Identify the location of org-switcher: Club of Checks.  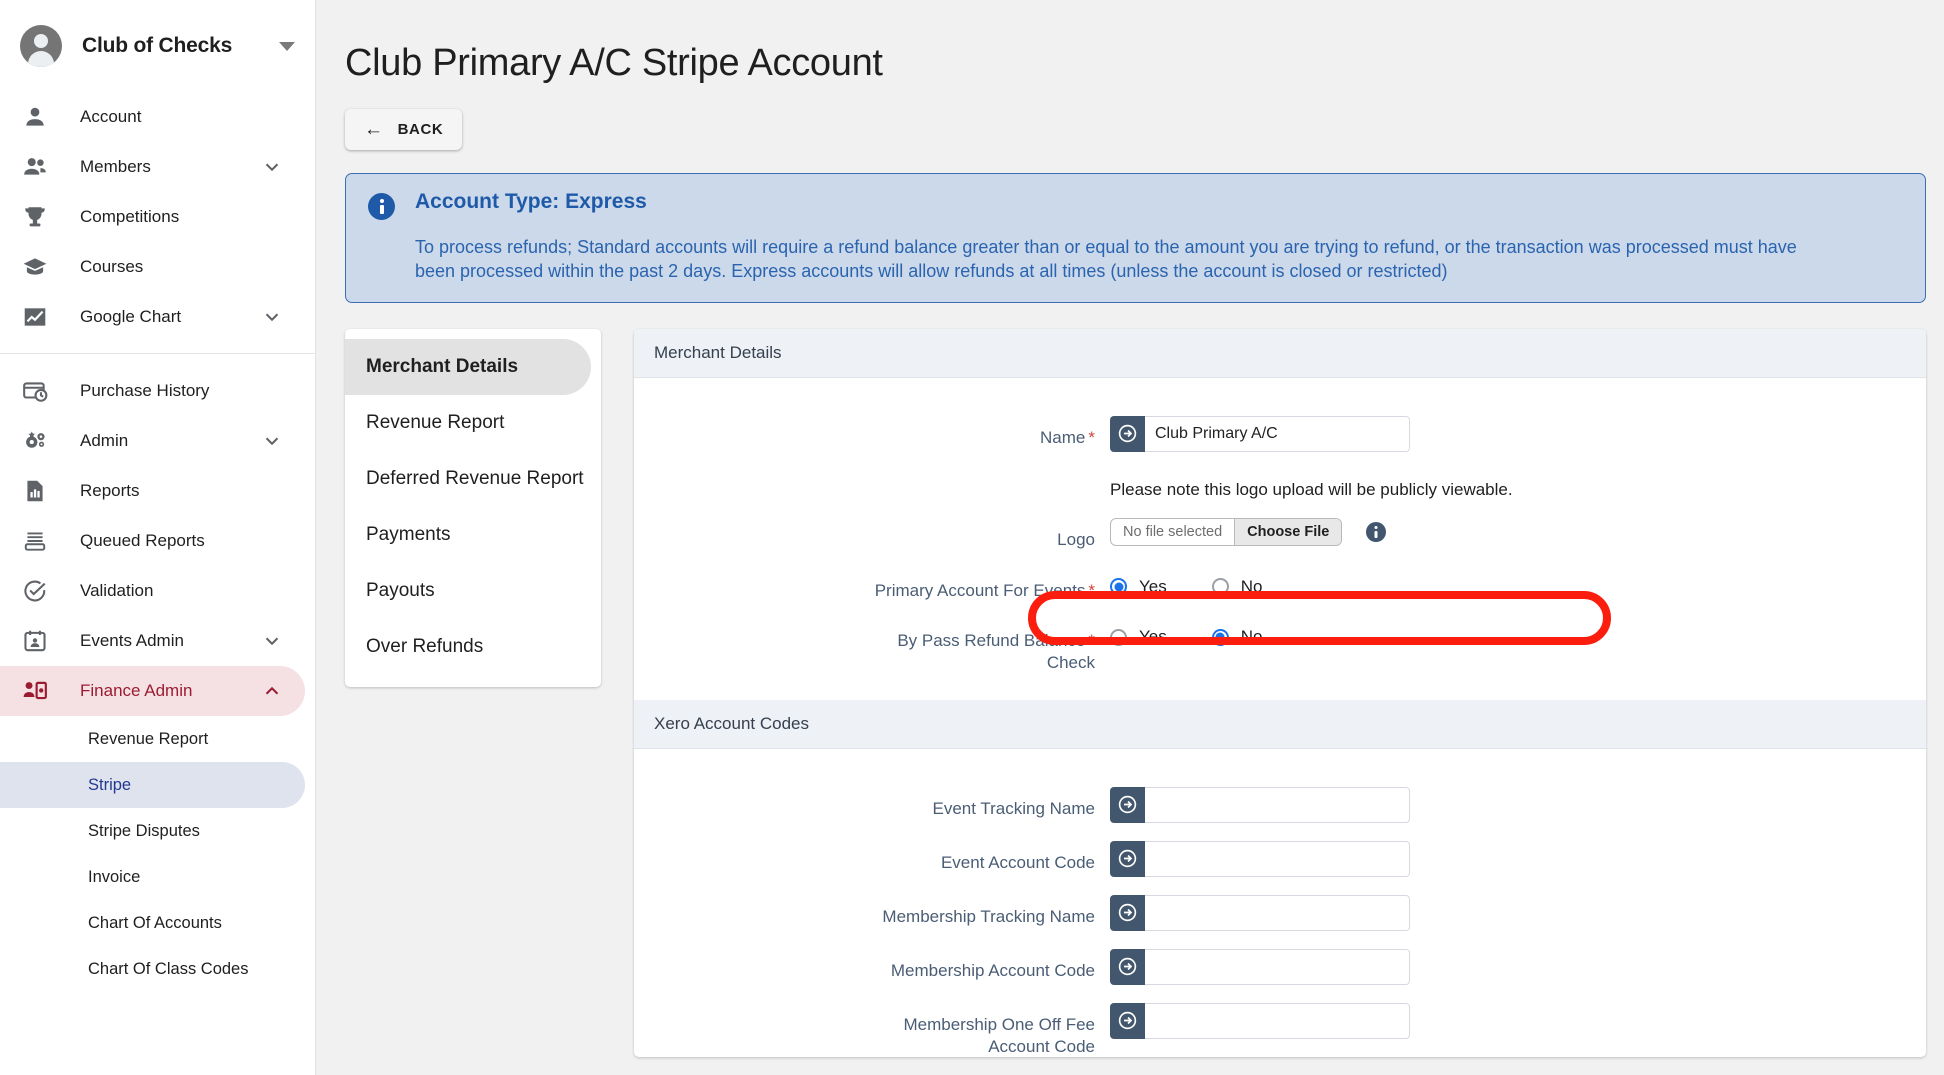
(157, 46).